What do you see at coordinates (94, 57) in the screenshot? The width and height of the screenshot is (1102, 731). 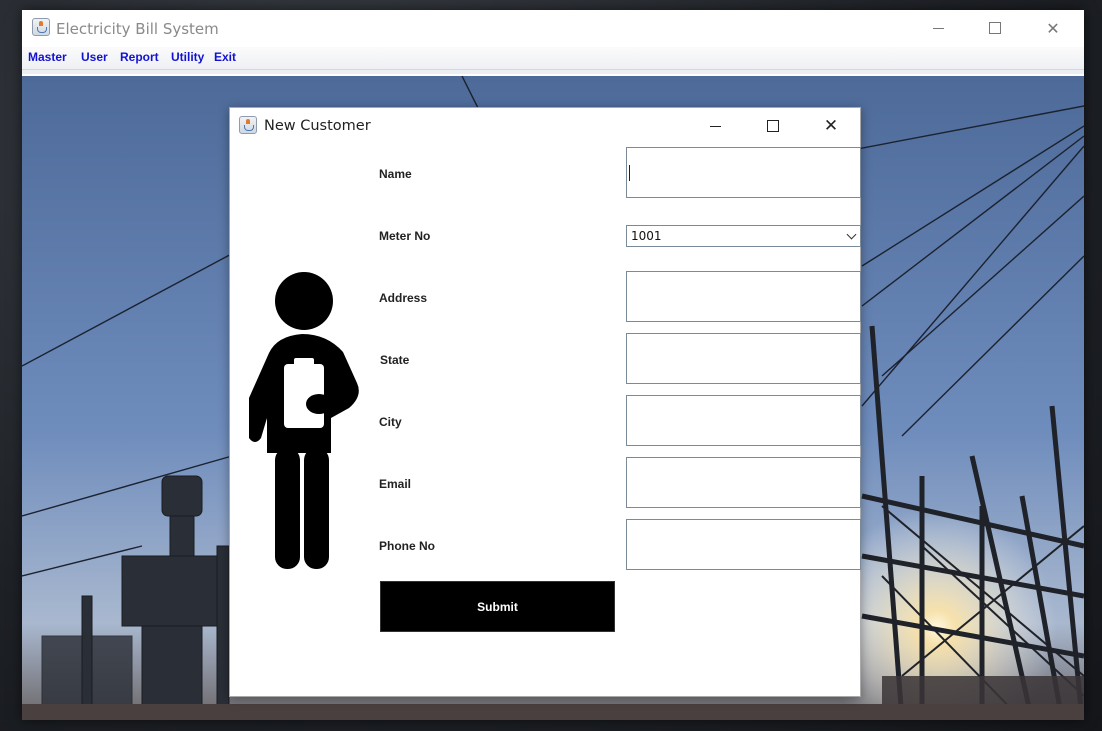 I see `menu-user: User` at bounding box center [94, 57].